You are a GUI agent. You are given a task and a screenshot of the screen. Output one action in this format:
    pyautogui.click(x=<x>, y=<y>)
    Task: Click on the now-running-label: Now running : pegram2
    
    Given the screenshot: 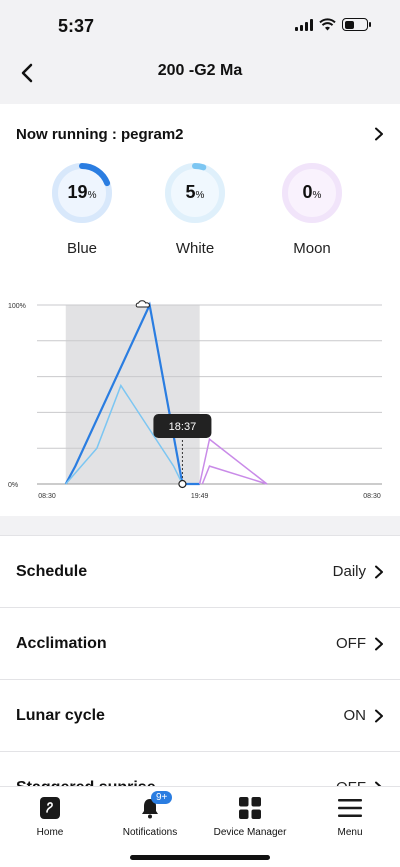 What is the action you would take?
    pyautogui.click(x=100, y=134)
    